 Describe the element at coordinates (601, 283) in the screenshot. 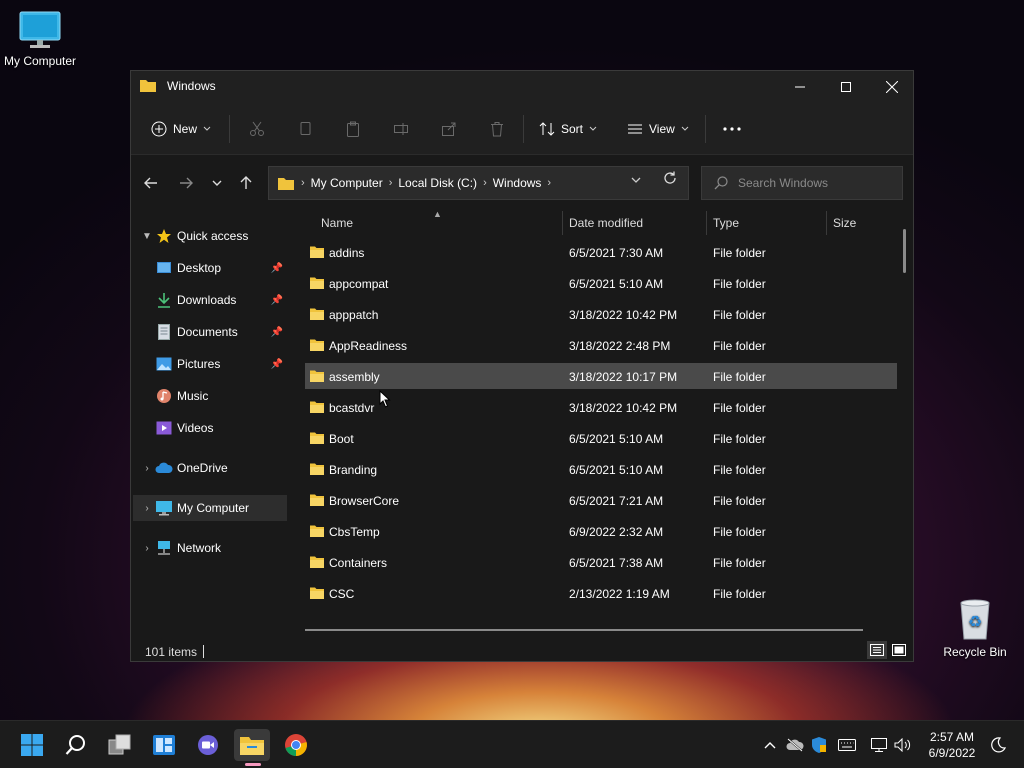

I see `table-row: appcompat 6/5/2021 5:10 AM File folder` at that location.